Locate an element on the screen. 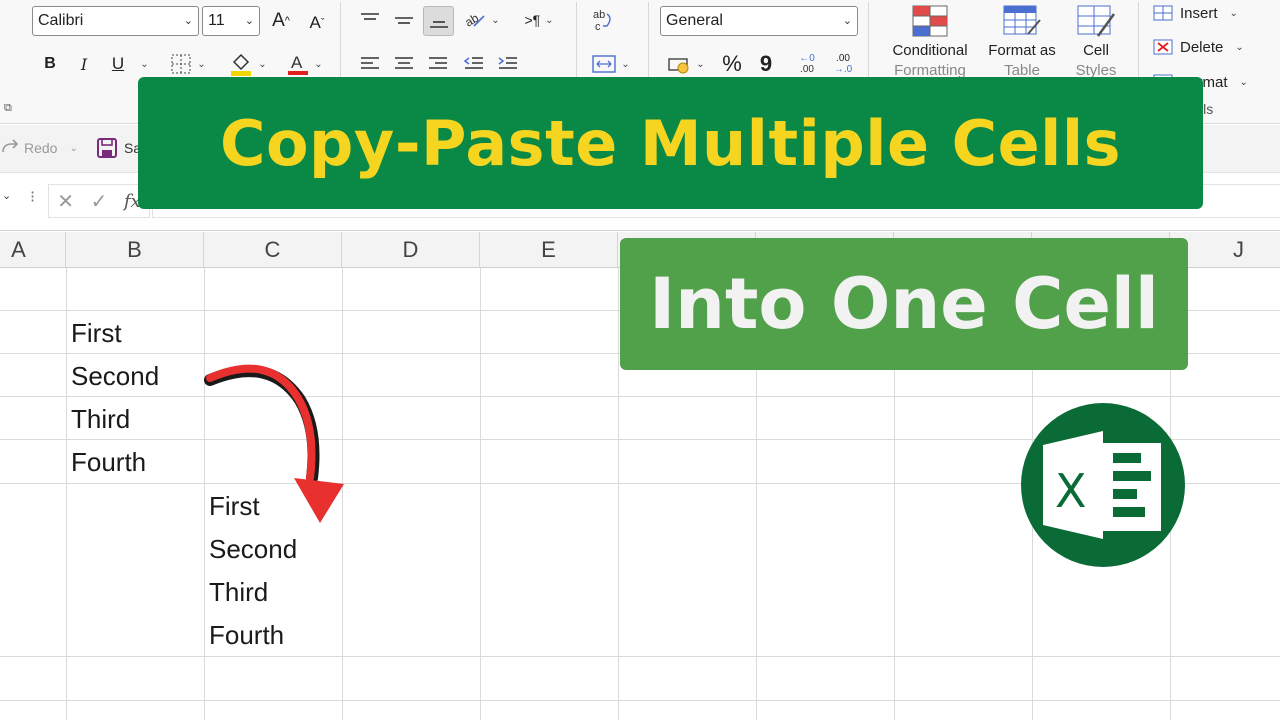 Image resolution: width=1280 pixels, height=720 pixels. wrap-text-icon: abc is located at coordinates (602, 21).